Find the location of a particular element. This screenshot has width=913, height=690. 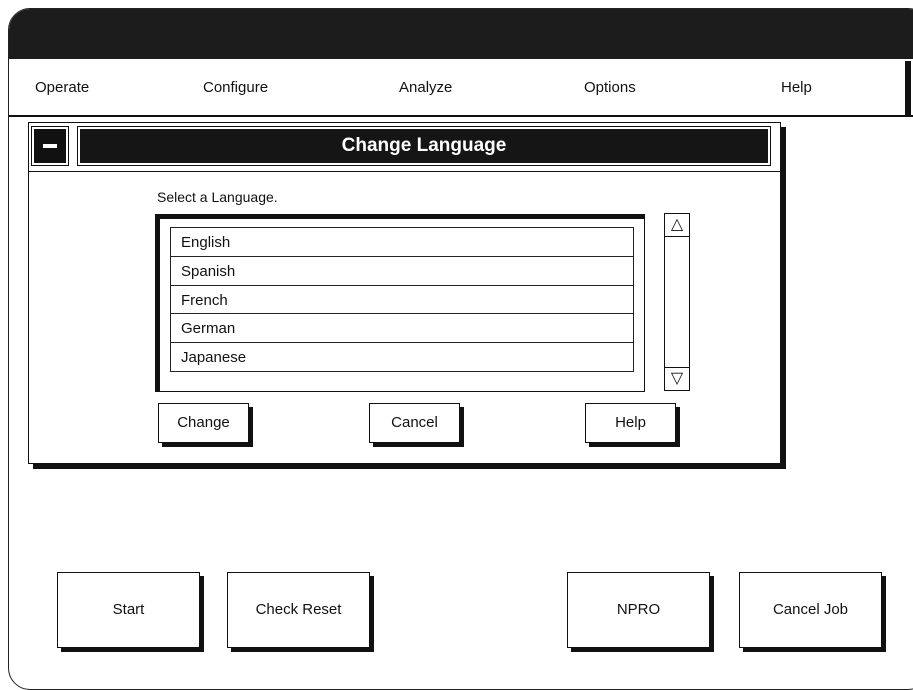

menu-configure: Configure is located at coordinates (235, 87).